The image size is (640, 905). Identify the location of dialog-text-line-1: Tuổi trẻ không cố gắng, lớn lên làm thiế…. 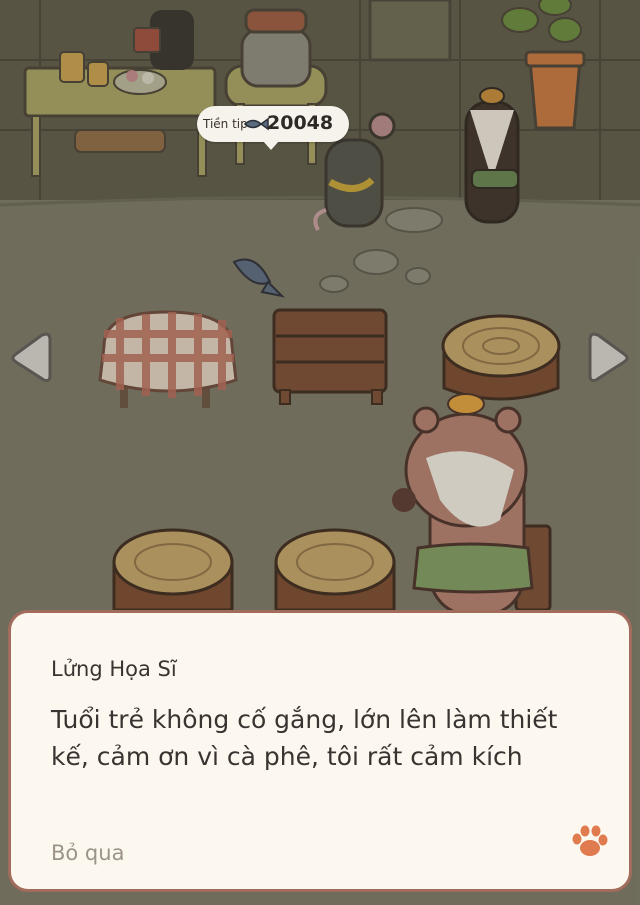
(304, 719).